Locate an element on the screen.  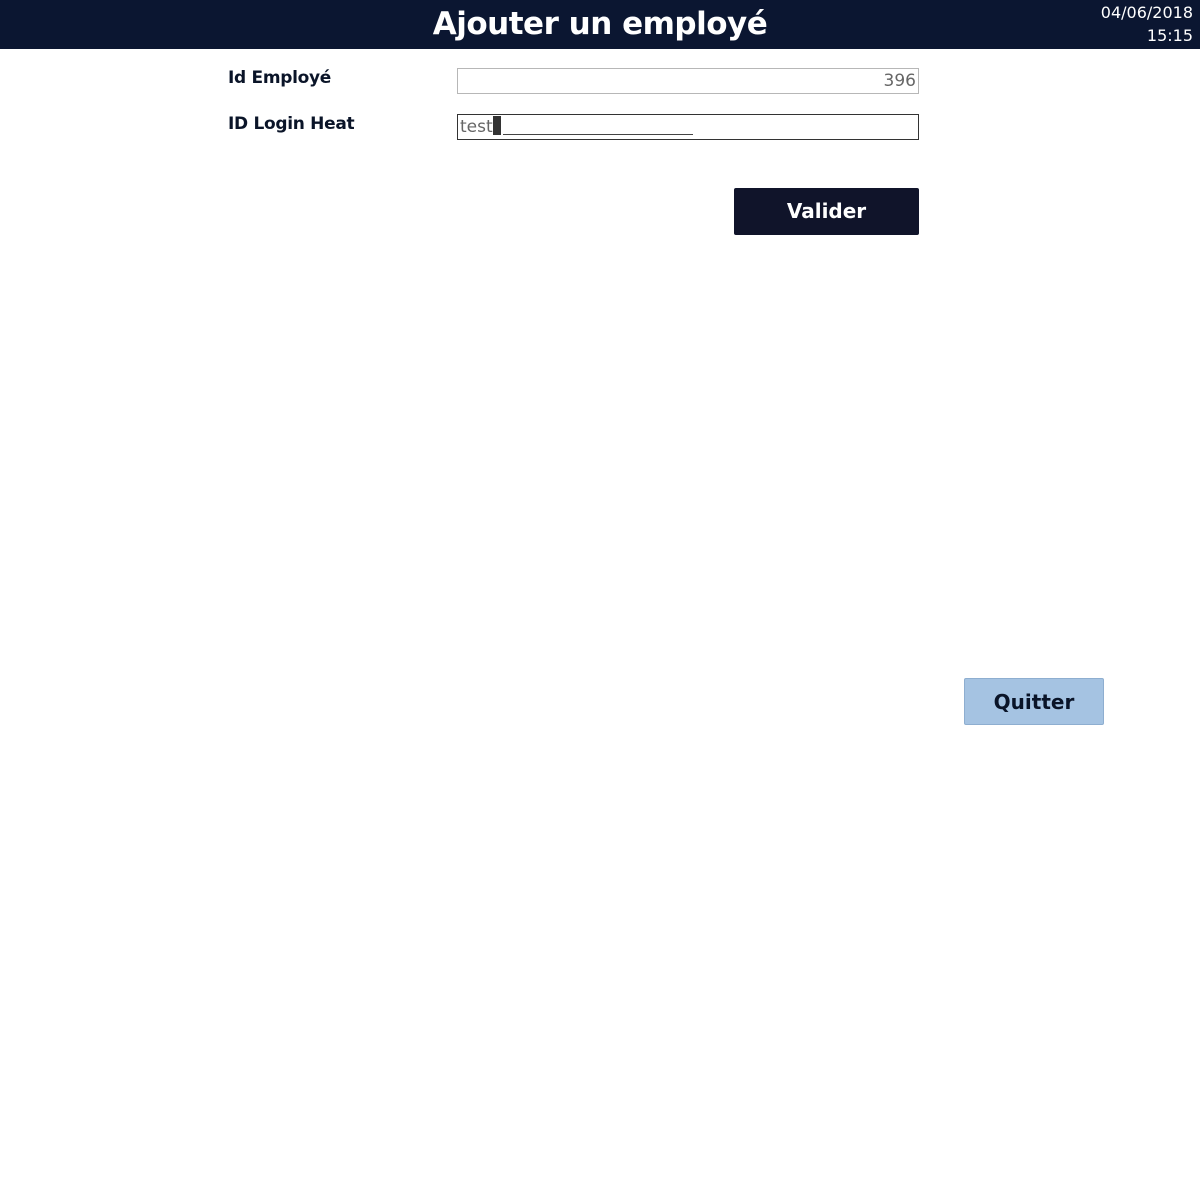
login-heat-label: ID Login Heat is located at coordinates (291, 124).